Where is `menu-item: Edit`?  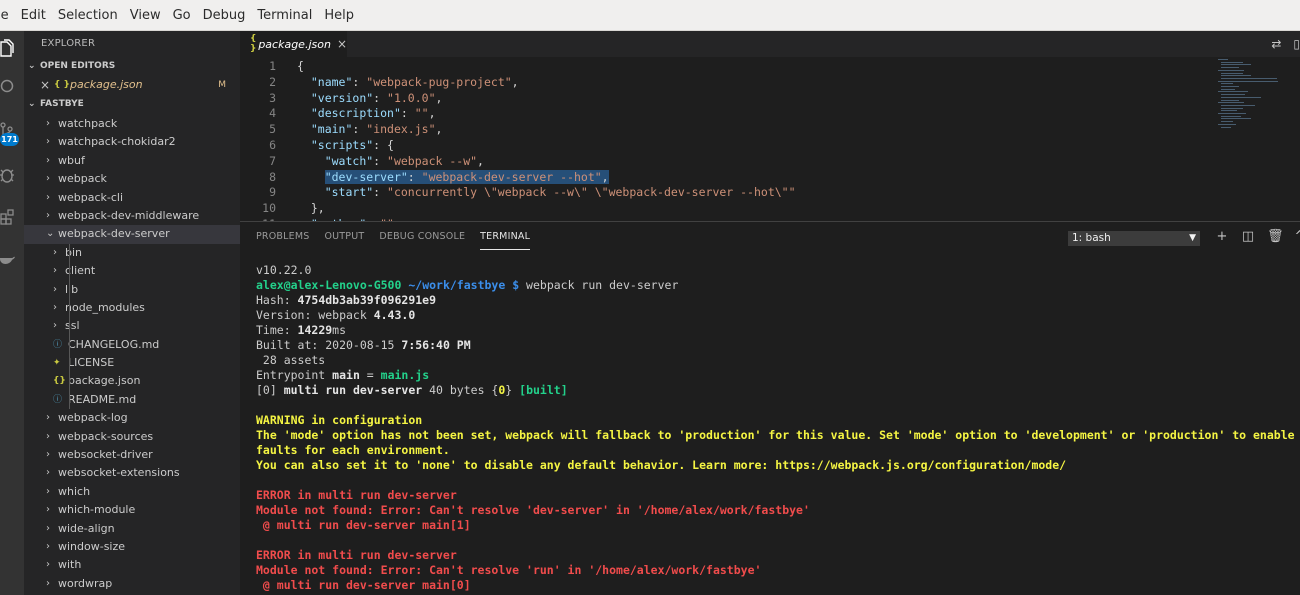
menu-item: Edit is located at coordinates (33, 15).